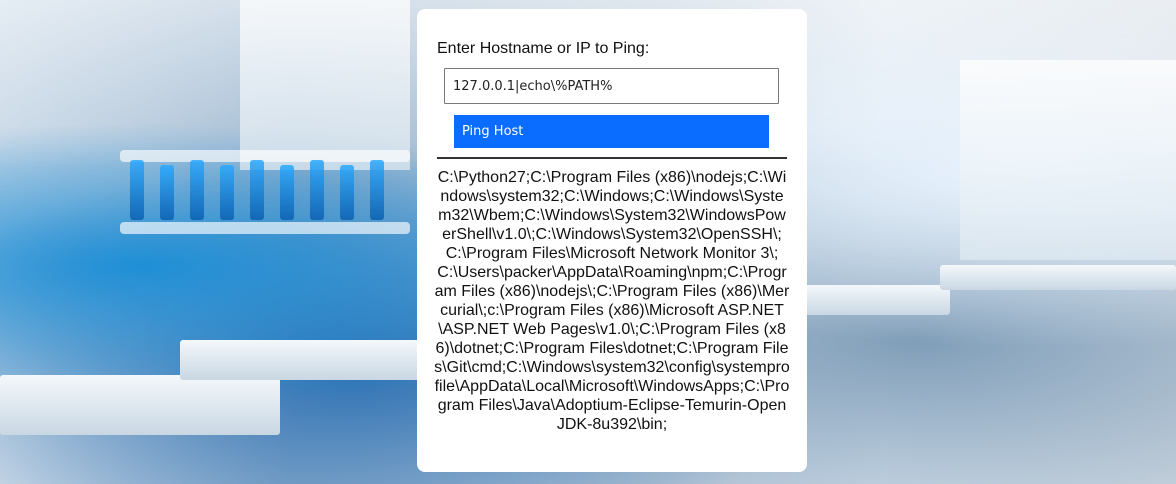 This screenshot has height=484, width=1176. Describe the element at coordinates (611, 86) in the screenshot. I see `hostname-input` at that location.